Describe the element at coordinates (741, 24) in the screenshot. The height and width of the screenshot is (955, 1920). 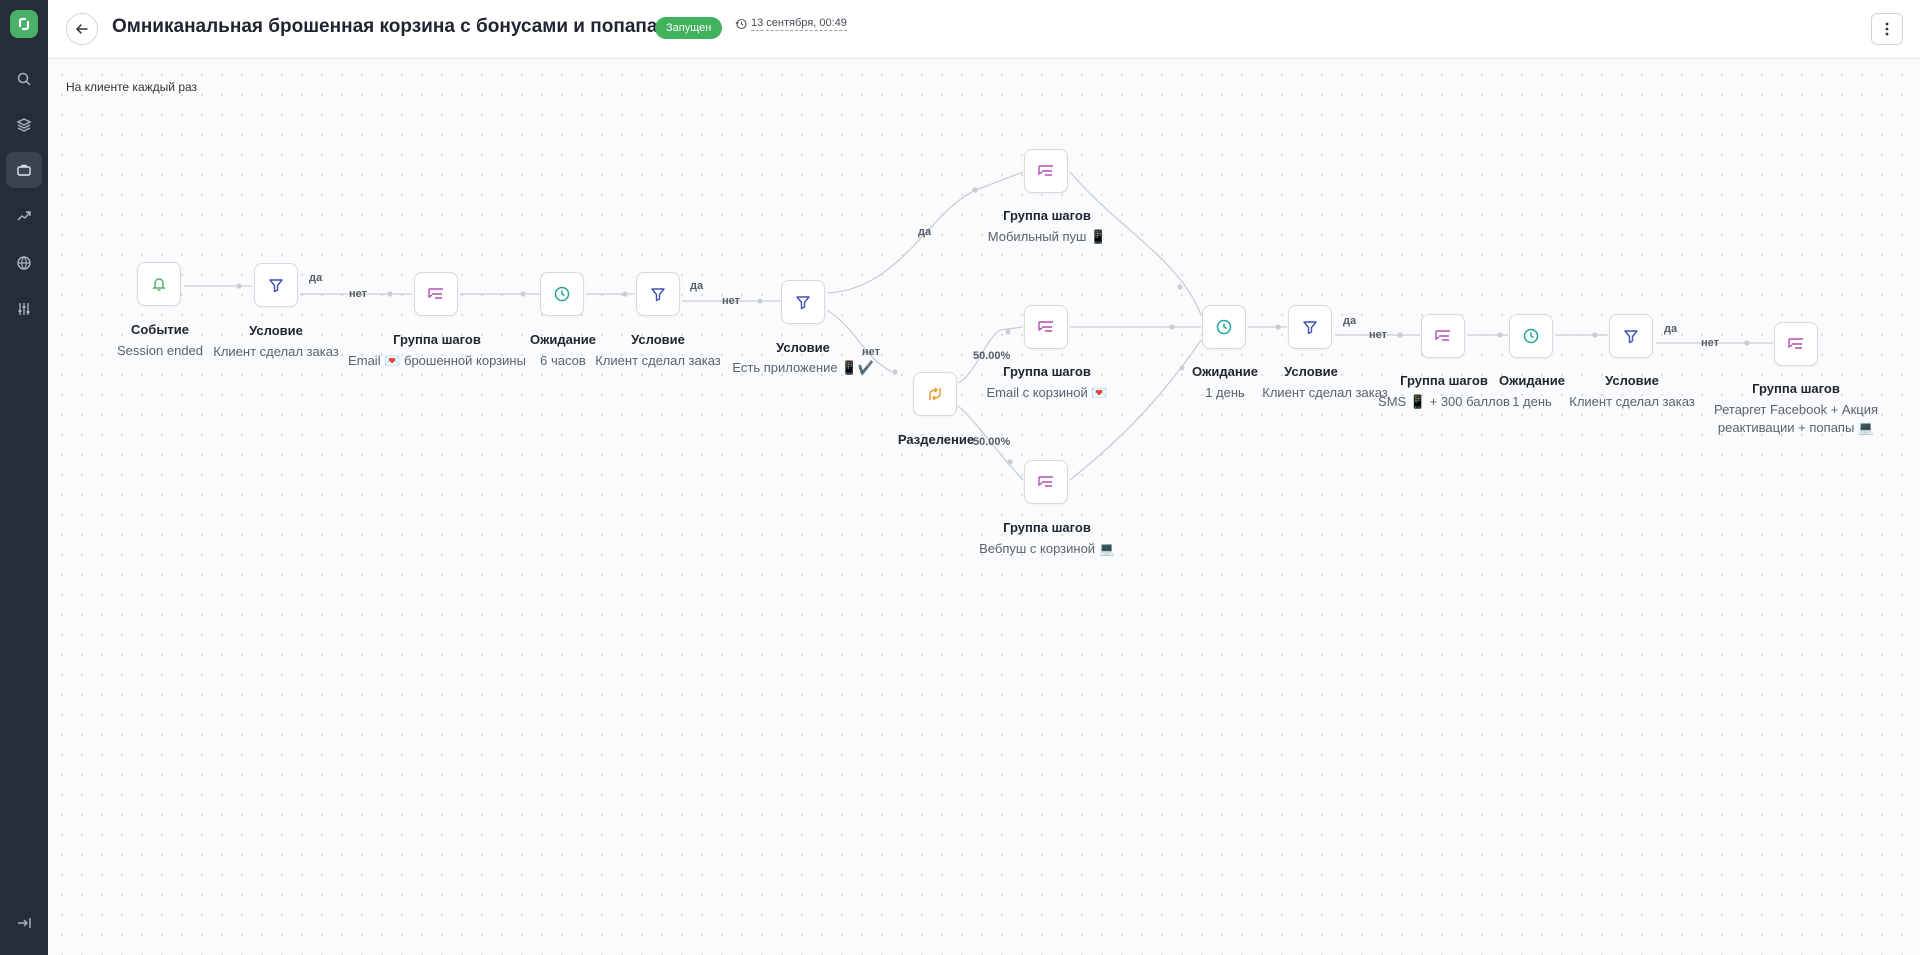
I see `history-icon` at that location.